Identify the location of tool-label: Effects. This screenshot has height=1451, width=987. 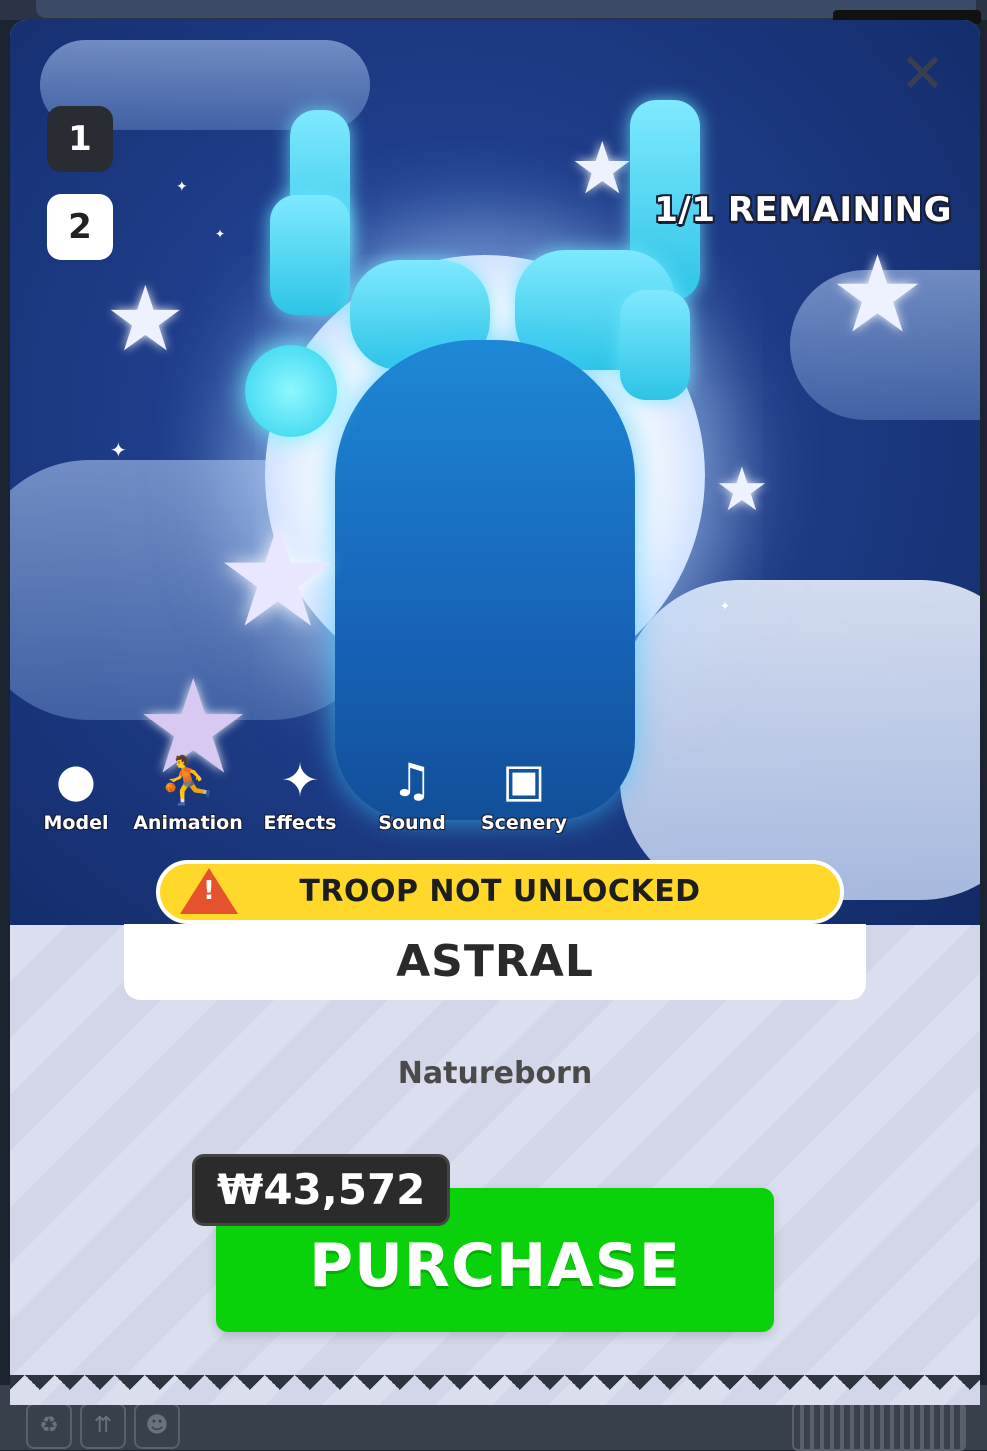
(300, 823).